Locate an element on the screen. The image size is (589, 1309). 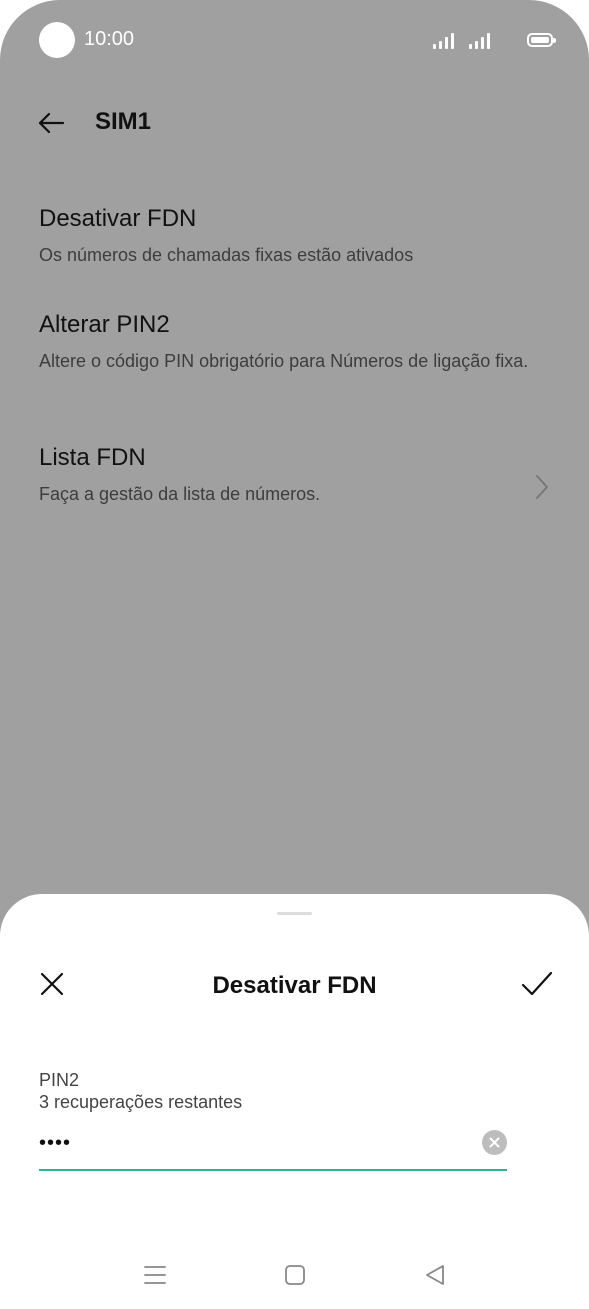
pin2-attempts-hint: 3 recuperações restantes is located at coordinates (141, 1102).